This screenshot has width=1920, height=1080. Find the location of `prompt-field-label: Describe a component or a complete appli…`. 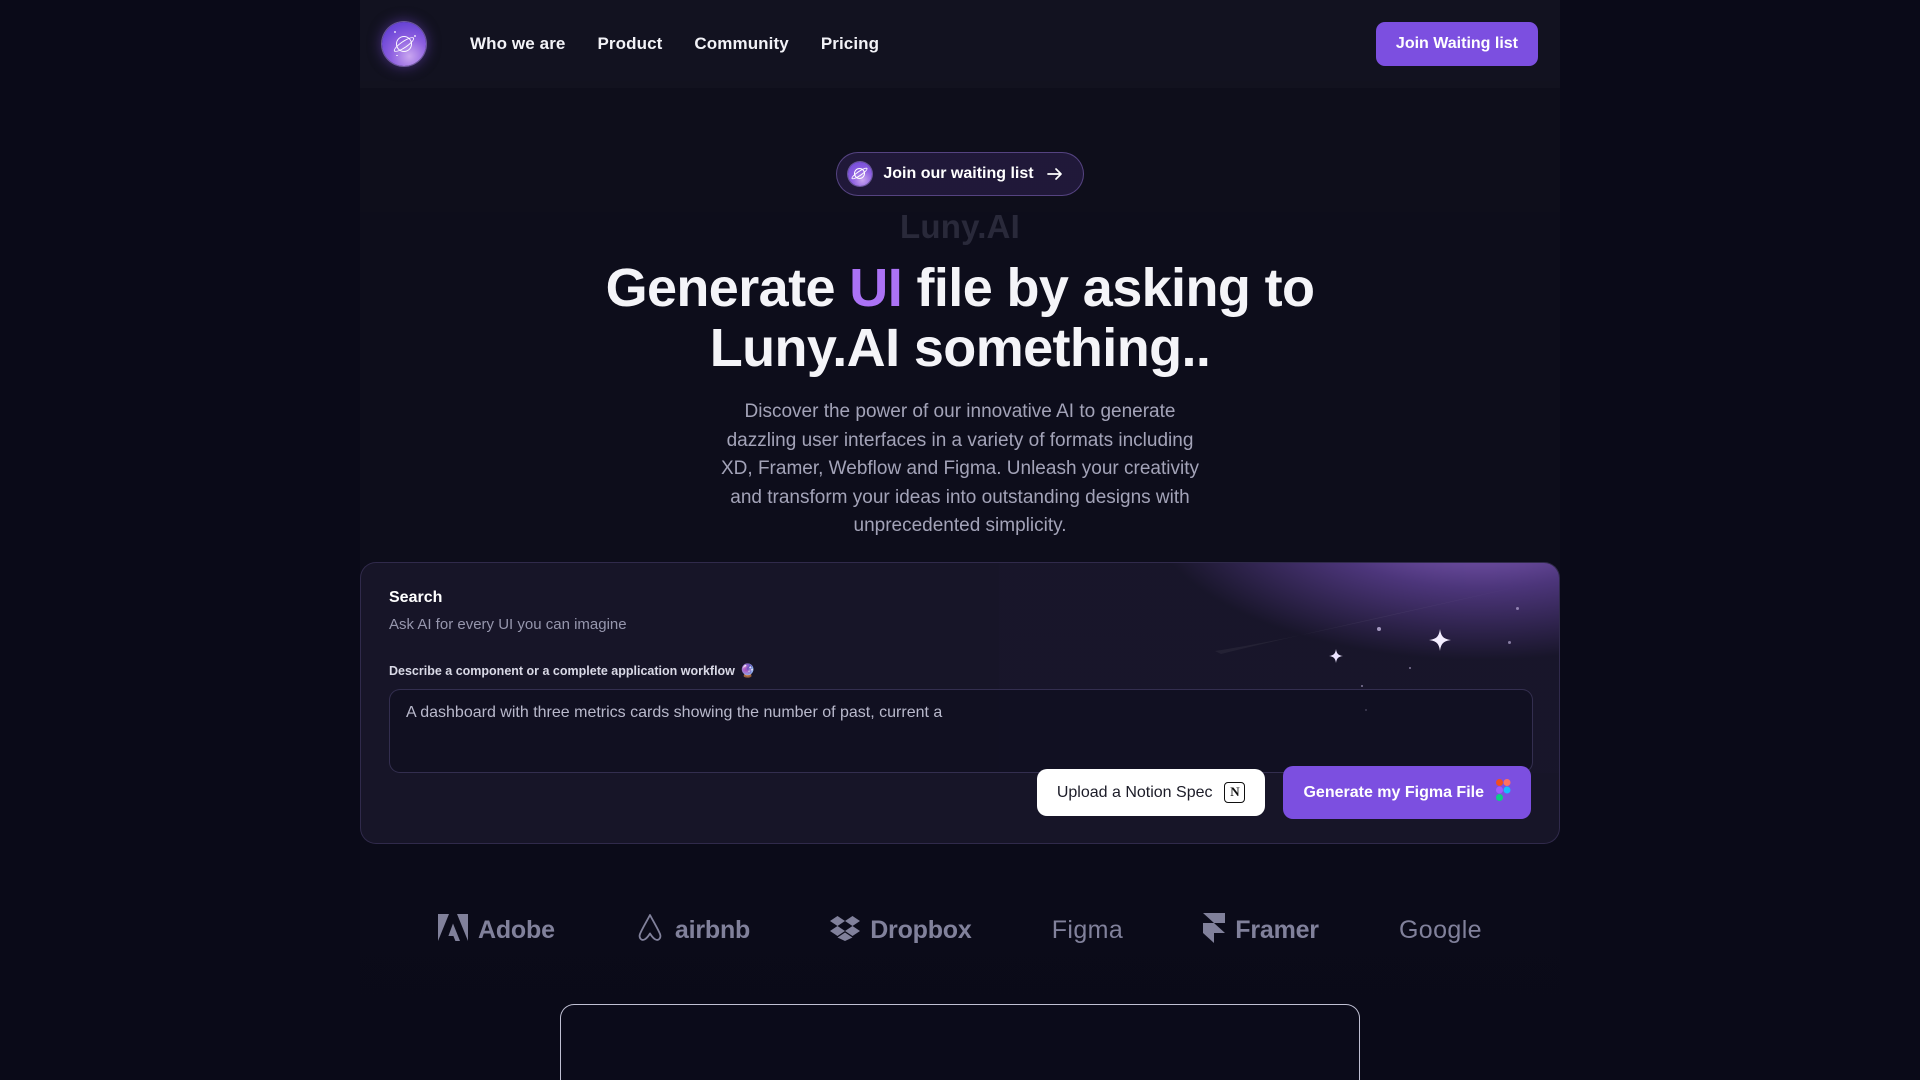

prompt-field-label: Describe a component or a complete appli… is located at coordinates (960, 671).